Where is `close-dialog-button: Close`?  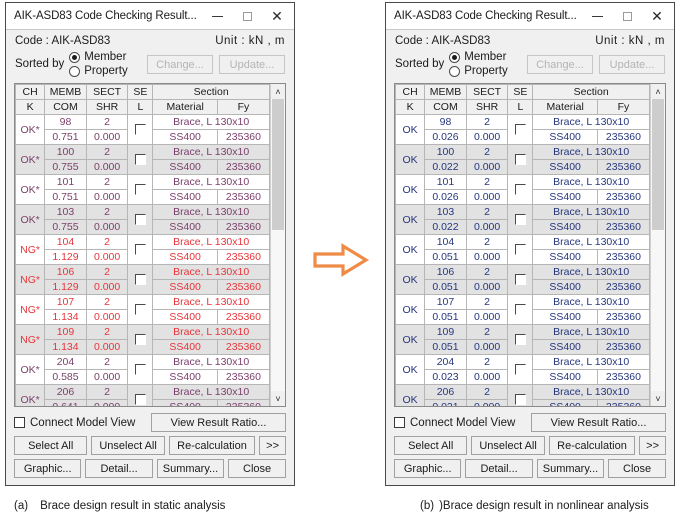
close-dialog-button: Close is located at coordinates (257, 468).